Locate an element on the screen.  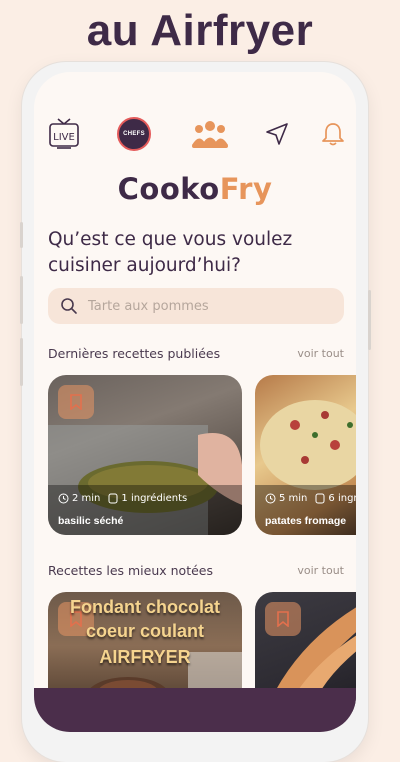
live-label: LIVE is located at coordinates (64, 137).